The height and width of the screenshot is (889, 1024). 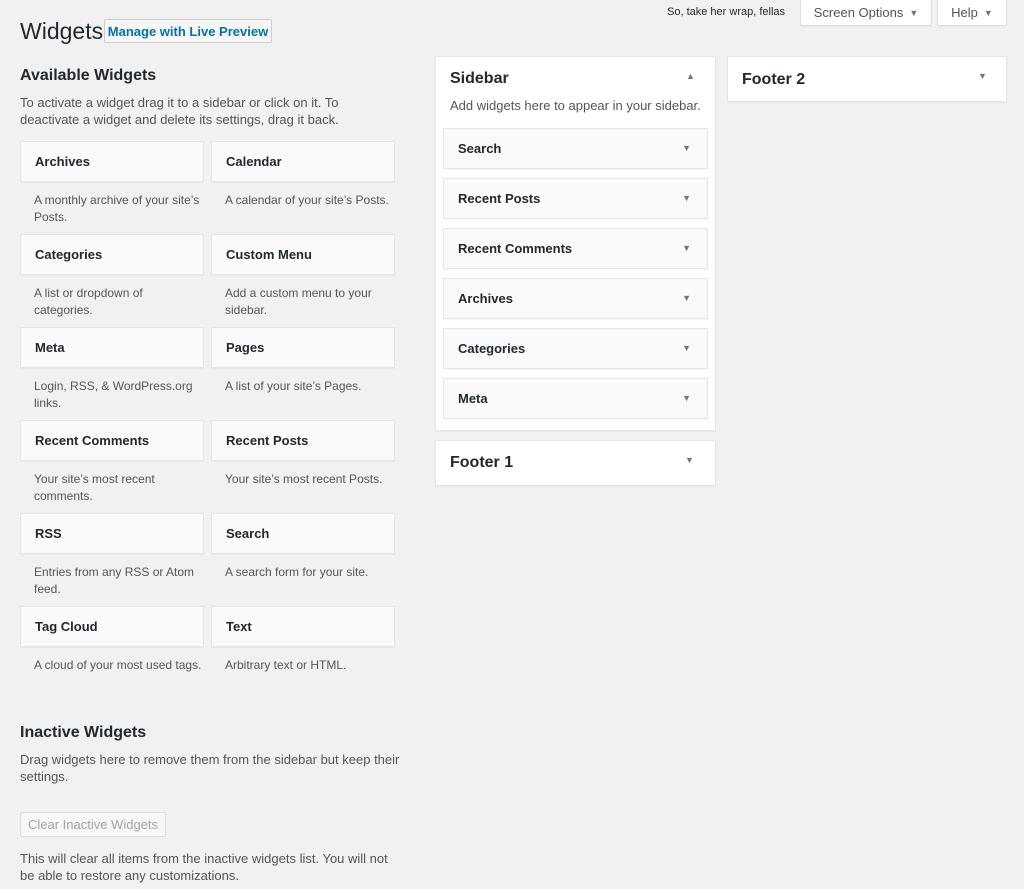 I want to click on widget-title: Text, so click(x=239, y=626).